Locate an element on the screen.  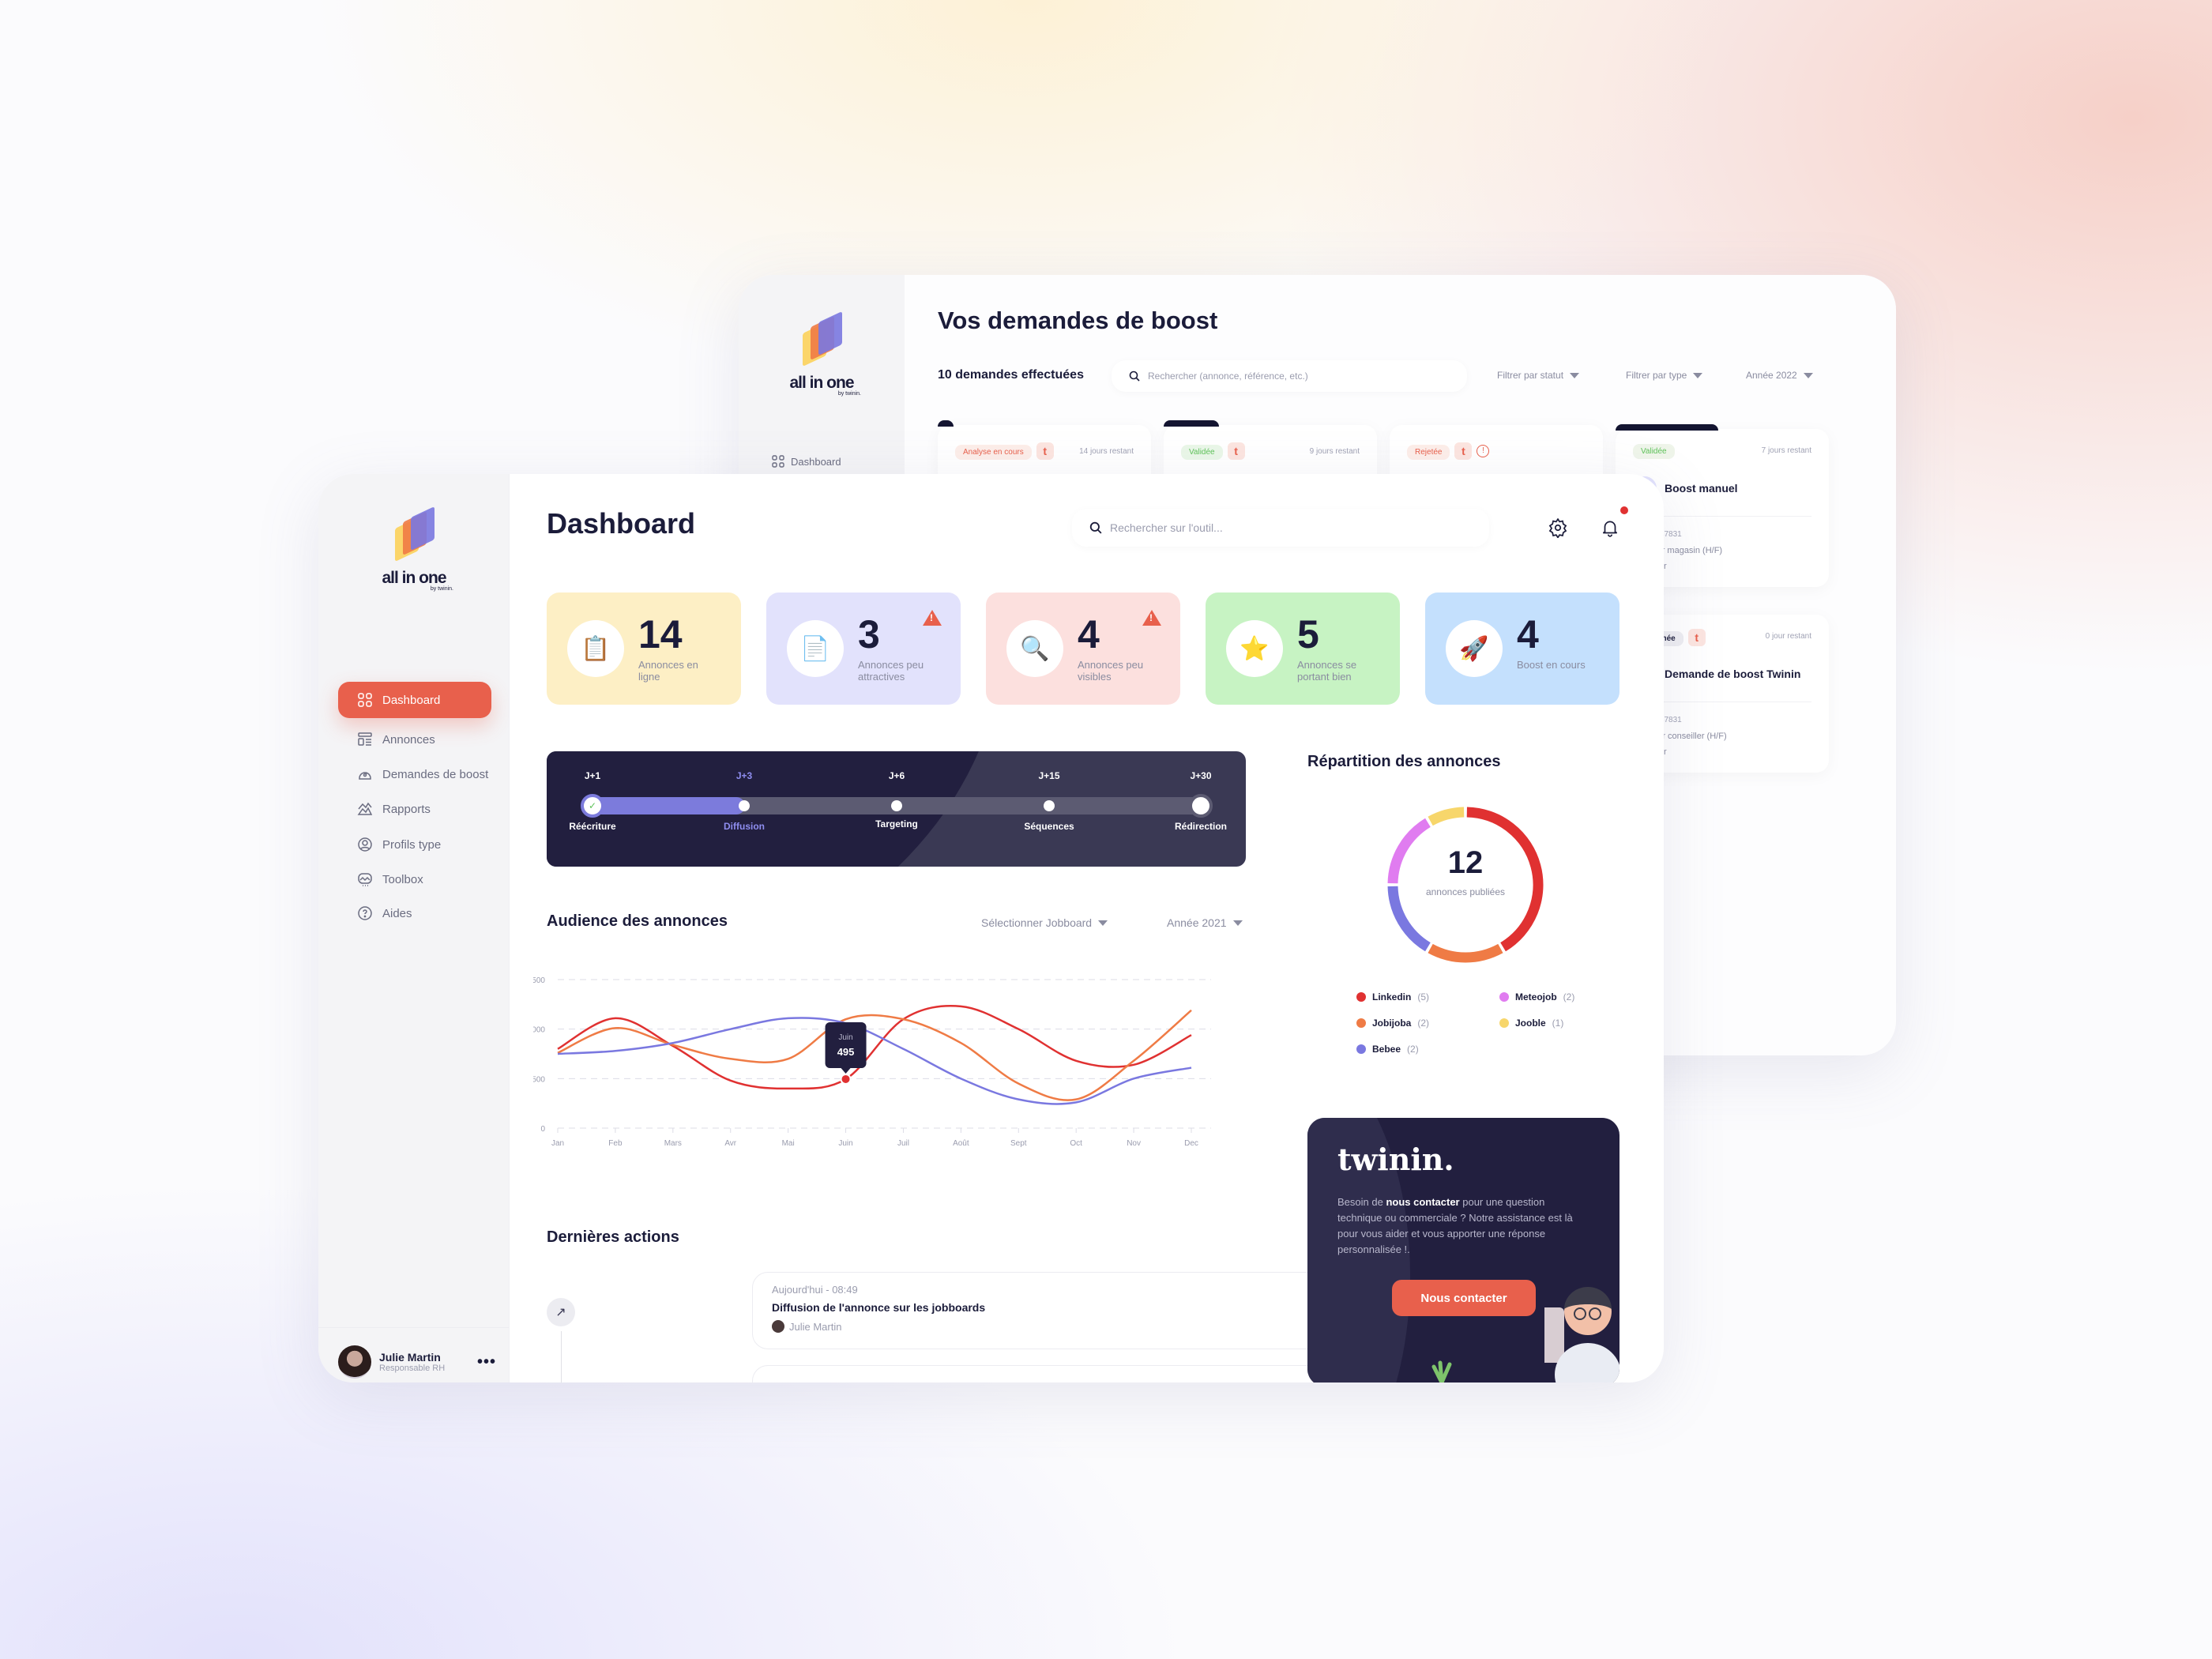
grid-icon is located at coordinates (778, 462).